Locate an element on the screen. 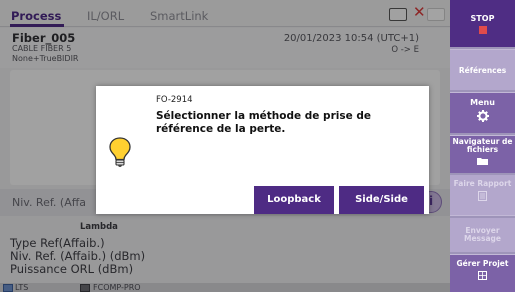 This screenshot has height=292, width=515. gear-icon is located at coordinates (482, 116).